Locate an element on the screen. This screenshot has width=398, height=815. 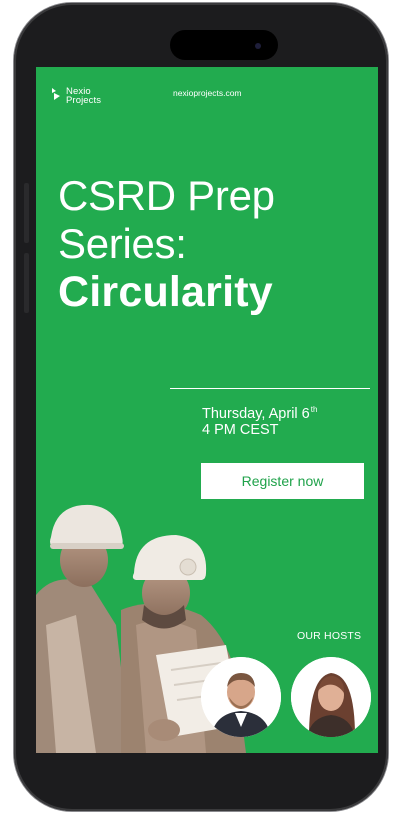
event-date-ordinal: th is located at coordinates (314, 409).